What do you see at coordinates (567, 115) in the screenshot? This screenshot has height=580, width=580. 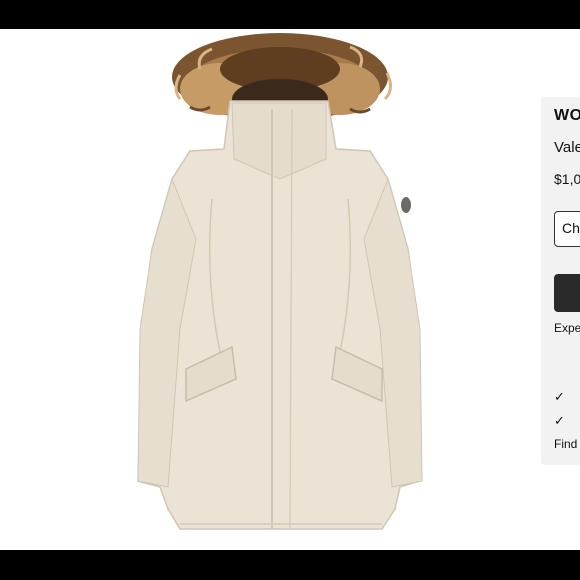 I see `brand-name: WO` at bounding box center [567, 115].